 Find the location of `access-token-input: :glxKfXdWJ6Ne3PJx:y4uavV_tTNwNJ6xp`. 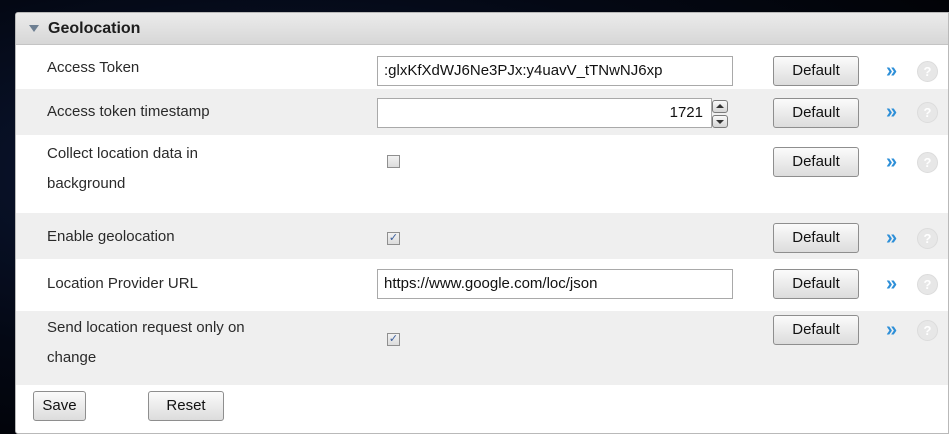

access-token-input: :glxKfXdWJ6Ne3PJx:y4uavV_tTNwNJ6xp is located at coordinates (555, 71).